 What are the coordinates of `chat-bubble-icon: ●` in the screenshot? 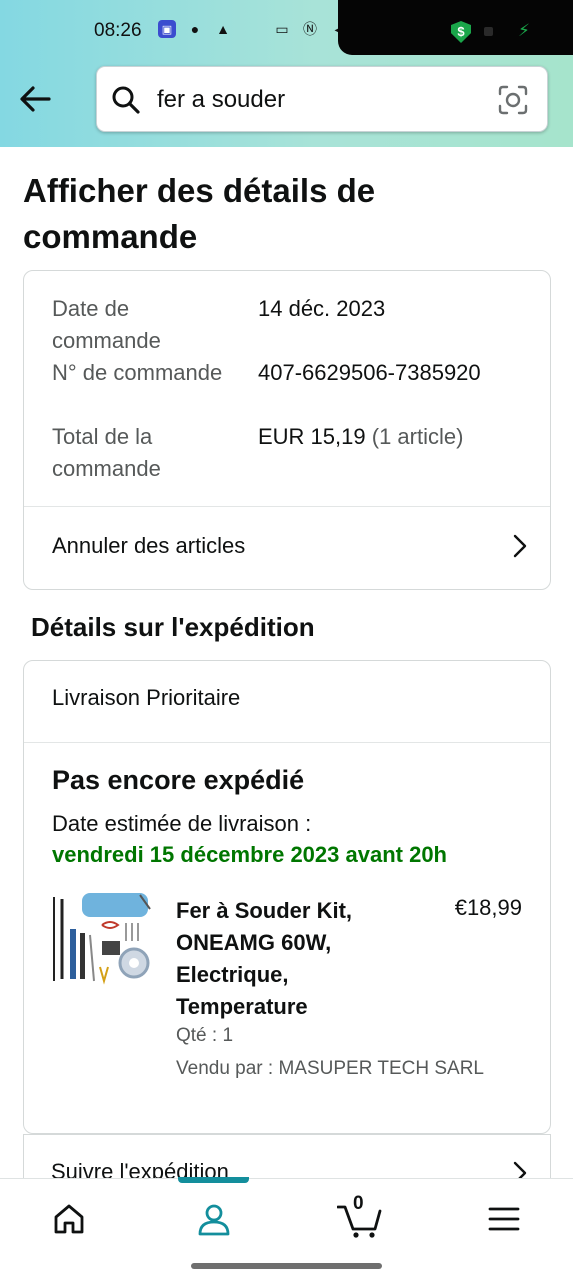 It's located at (195, 29).